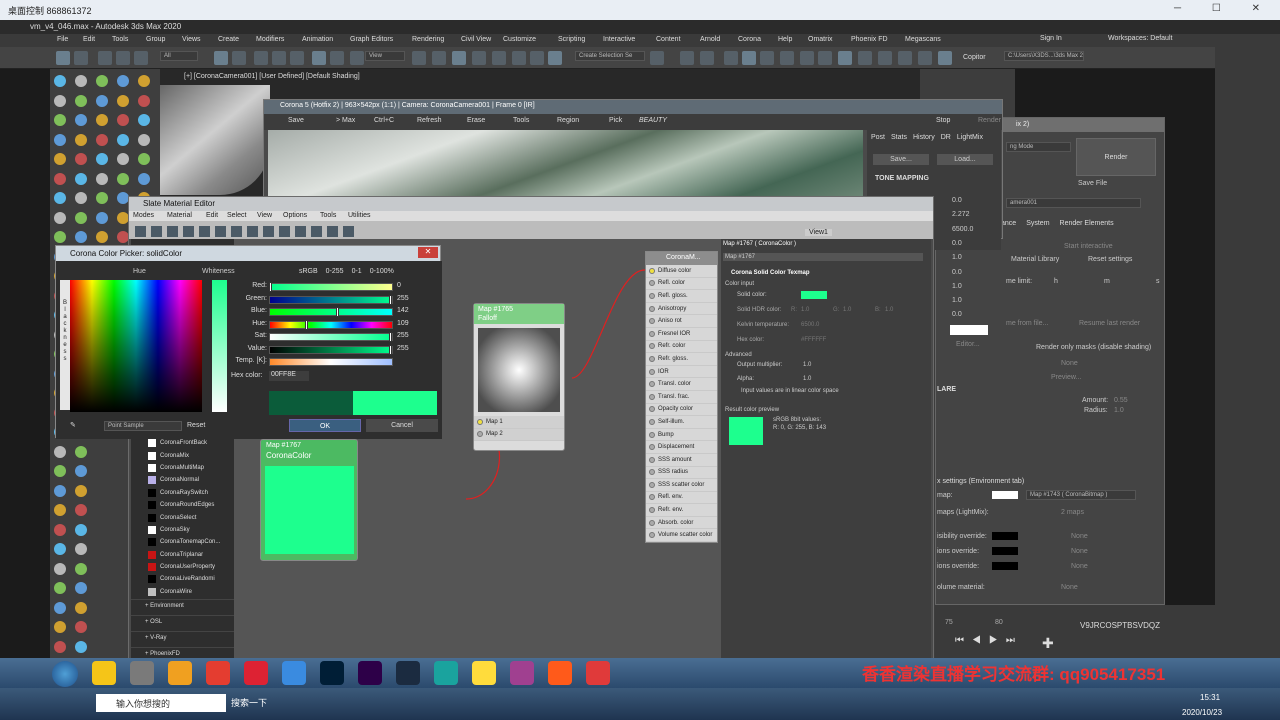  I want to click on tab-stats: Stats, so click(899, 137).